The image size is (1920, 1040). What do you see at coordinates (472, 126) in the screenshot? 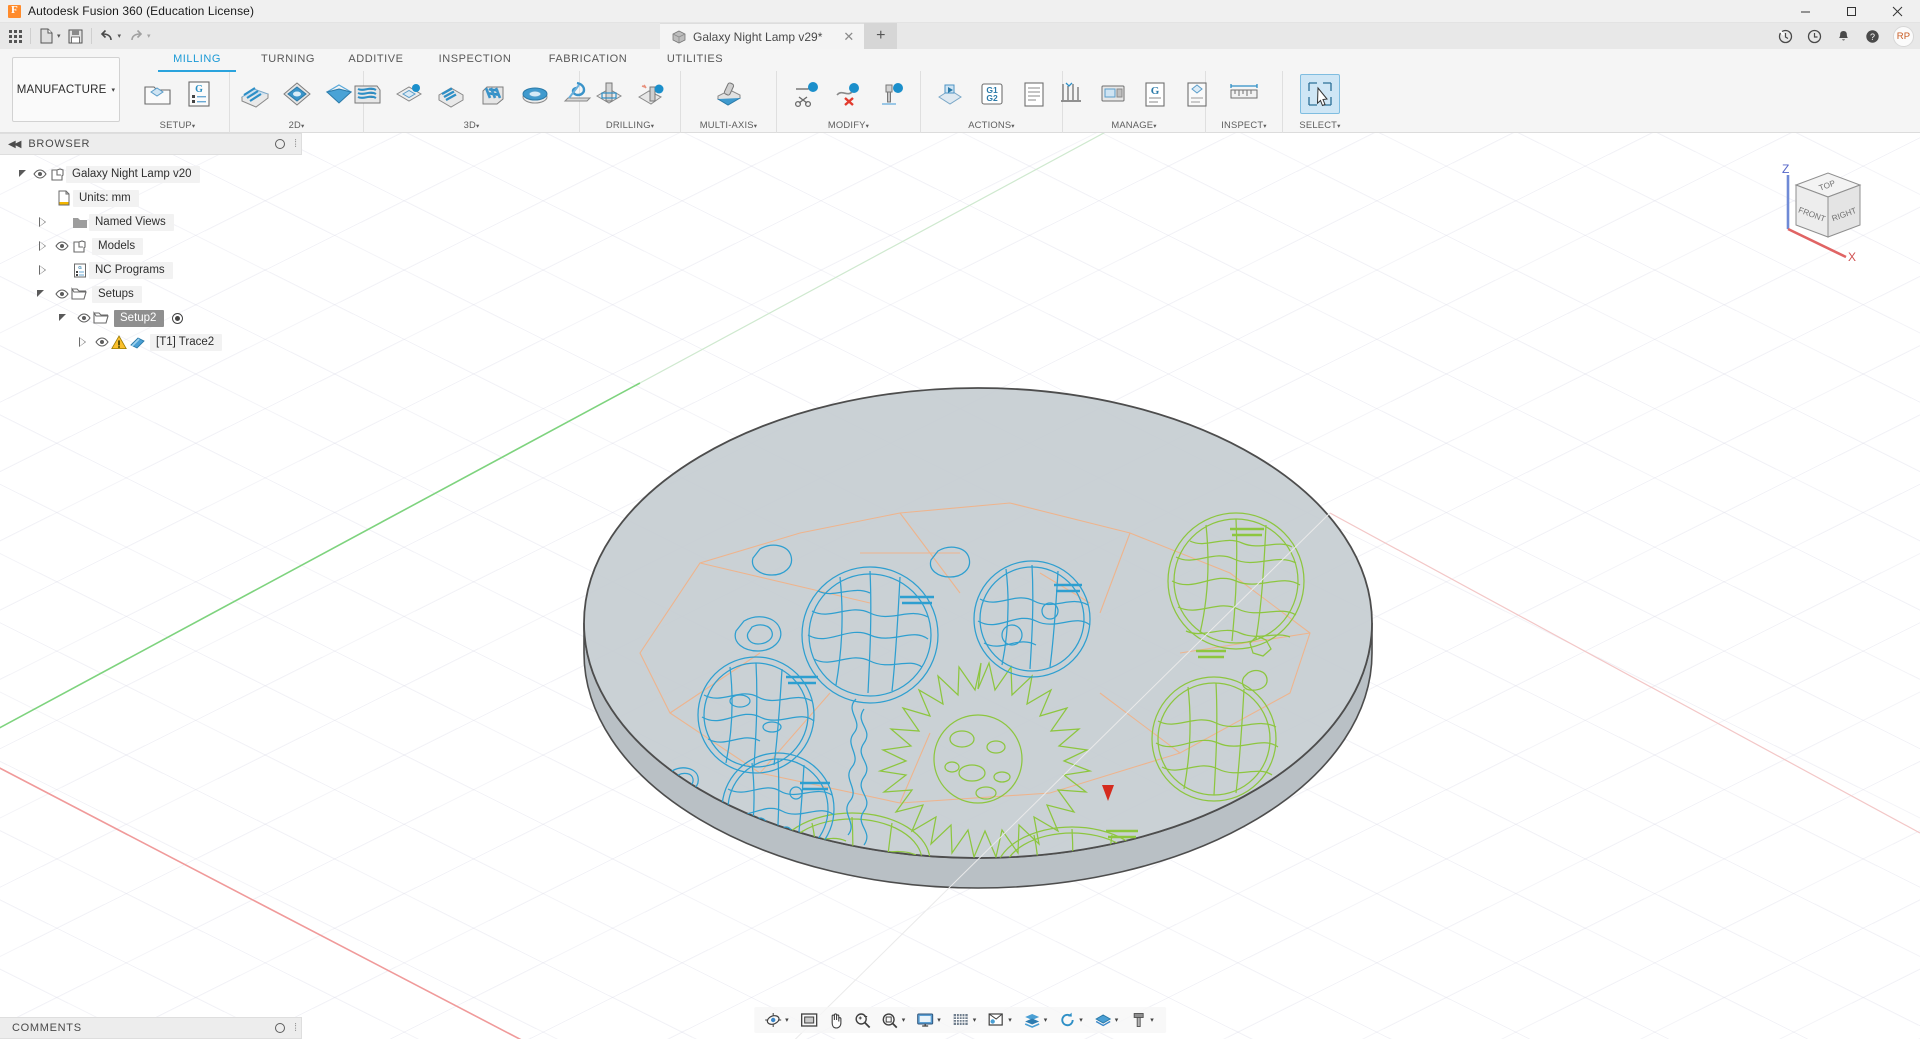
I see `panel-label-3d: 3D▾` at bounding box center [472, 126].